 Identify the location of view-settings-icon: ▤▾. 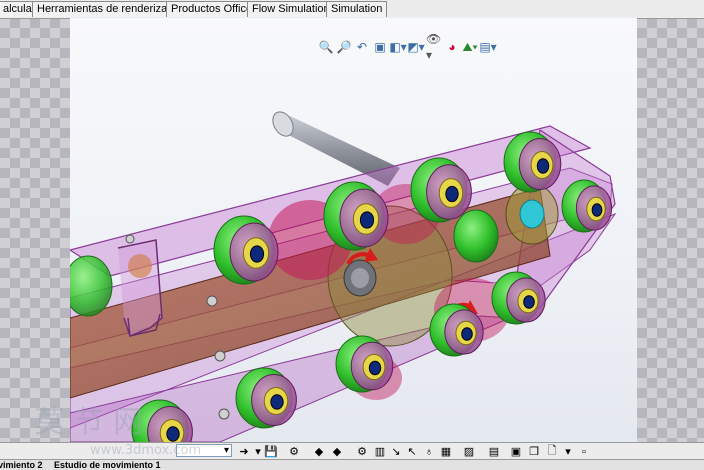
(487, 47).